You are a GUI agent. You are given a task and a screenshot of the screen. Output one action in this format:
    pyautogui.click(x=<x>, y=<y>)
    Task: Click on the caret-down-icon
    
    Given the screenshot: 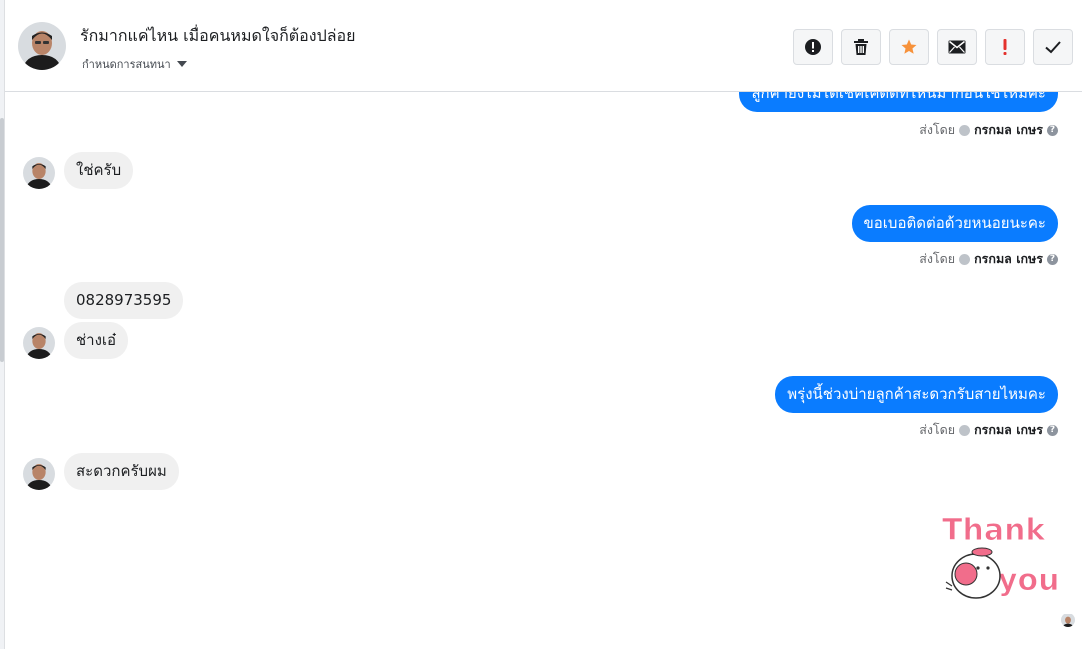 What is the action you would take?
    pyautogui.click(x=181, y=64)
    